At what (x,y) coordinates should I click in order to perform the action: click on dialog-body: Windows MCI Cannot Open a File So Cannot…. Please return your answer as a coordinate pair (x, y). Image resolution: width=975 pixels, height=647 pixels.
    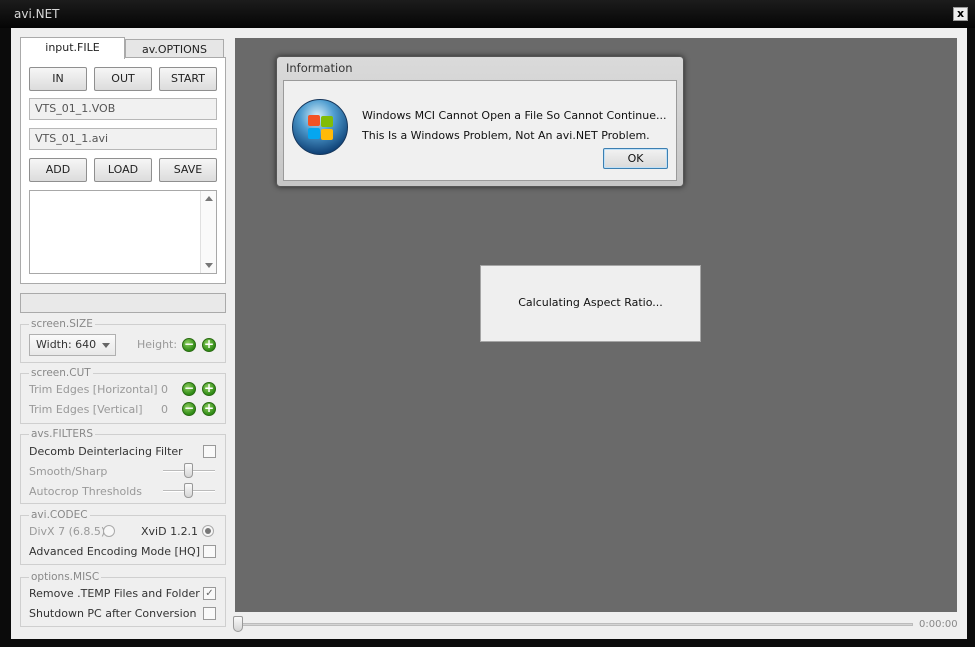
    Looking at the image, I should click on (480, 130).